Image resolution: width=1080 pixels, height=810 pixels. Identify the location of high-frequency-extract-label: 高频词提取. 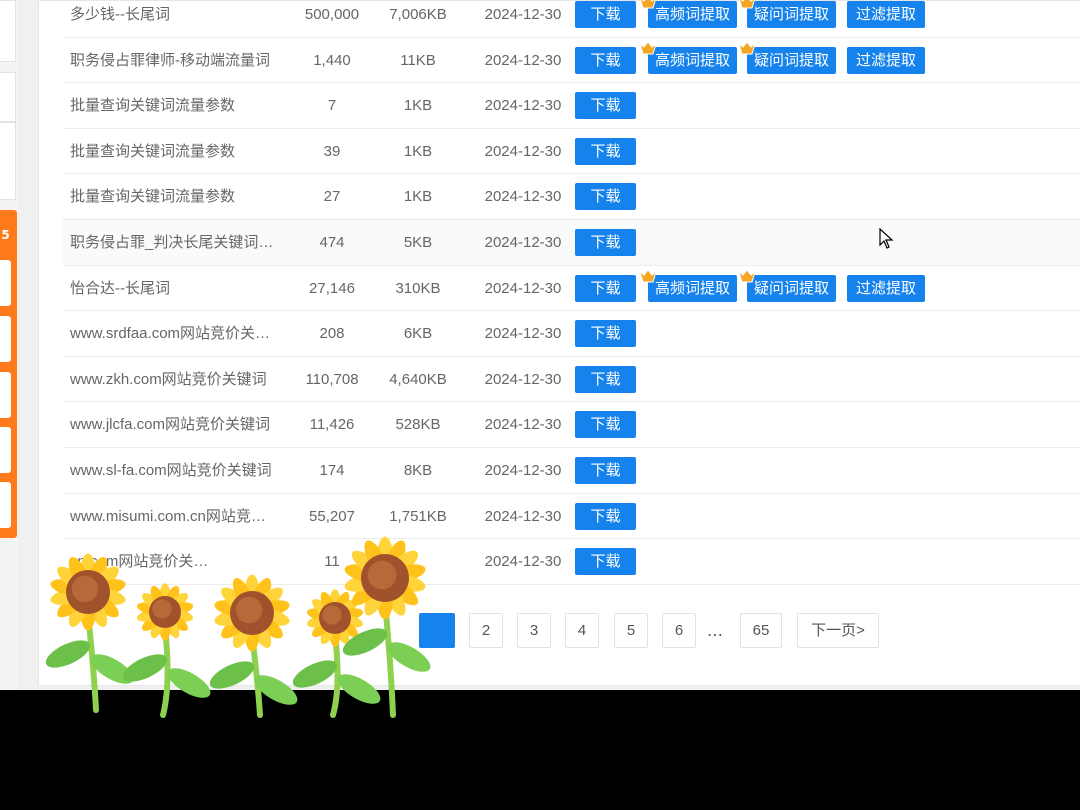
(692, 14).